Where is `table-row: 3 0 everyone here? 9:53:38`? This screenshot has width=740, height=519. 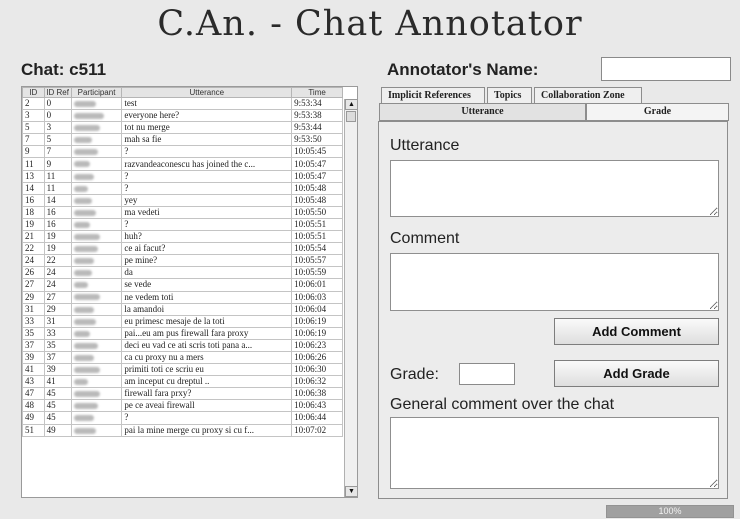 table-row: 3 0 everyone here? 9:53:38 is located at coordinates (182, 116).